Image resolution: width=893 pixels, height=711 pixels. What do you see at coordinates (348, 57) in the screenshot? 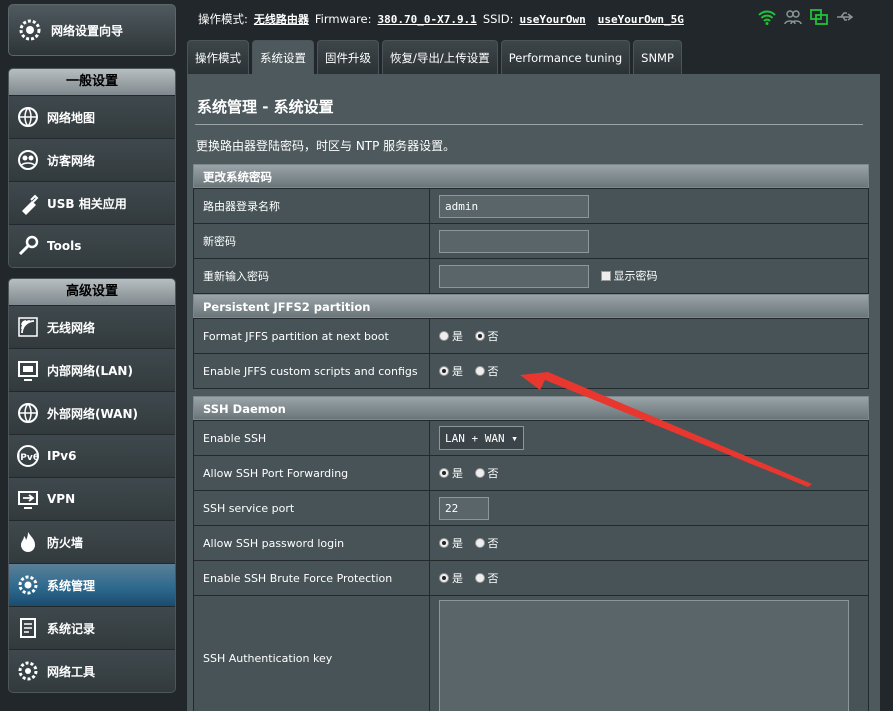
I see `tab-firmware-upgrade: 固件升级` at bounding box center [348, 57].